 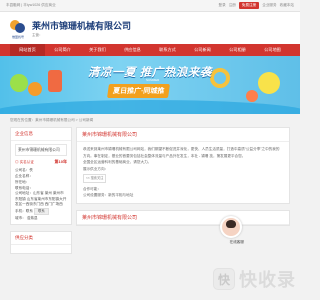 What do you see at coordinates (267, 280) in the screenshot?
I see `watermark-text: 快收录` at bounding box center [267, 280].